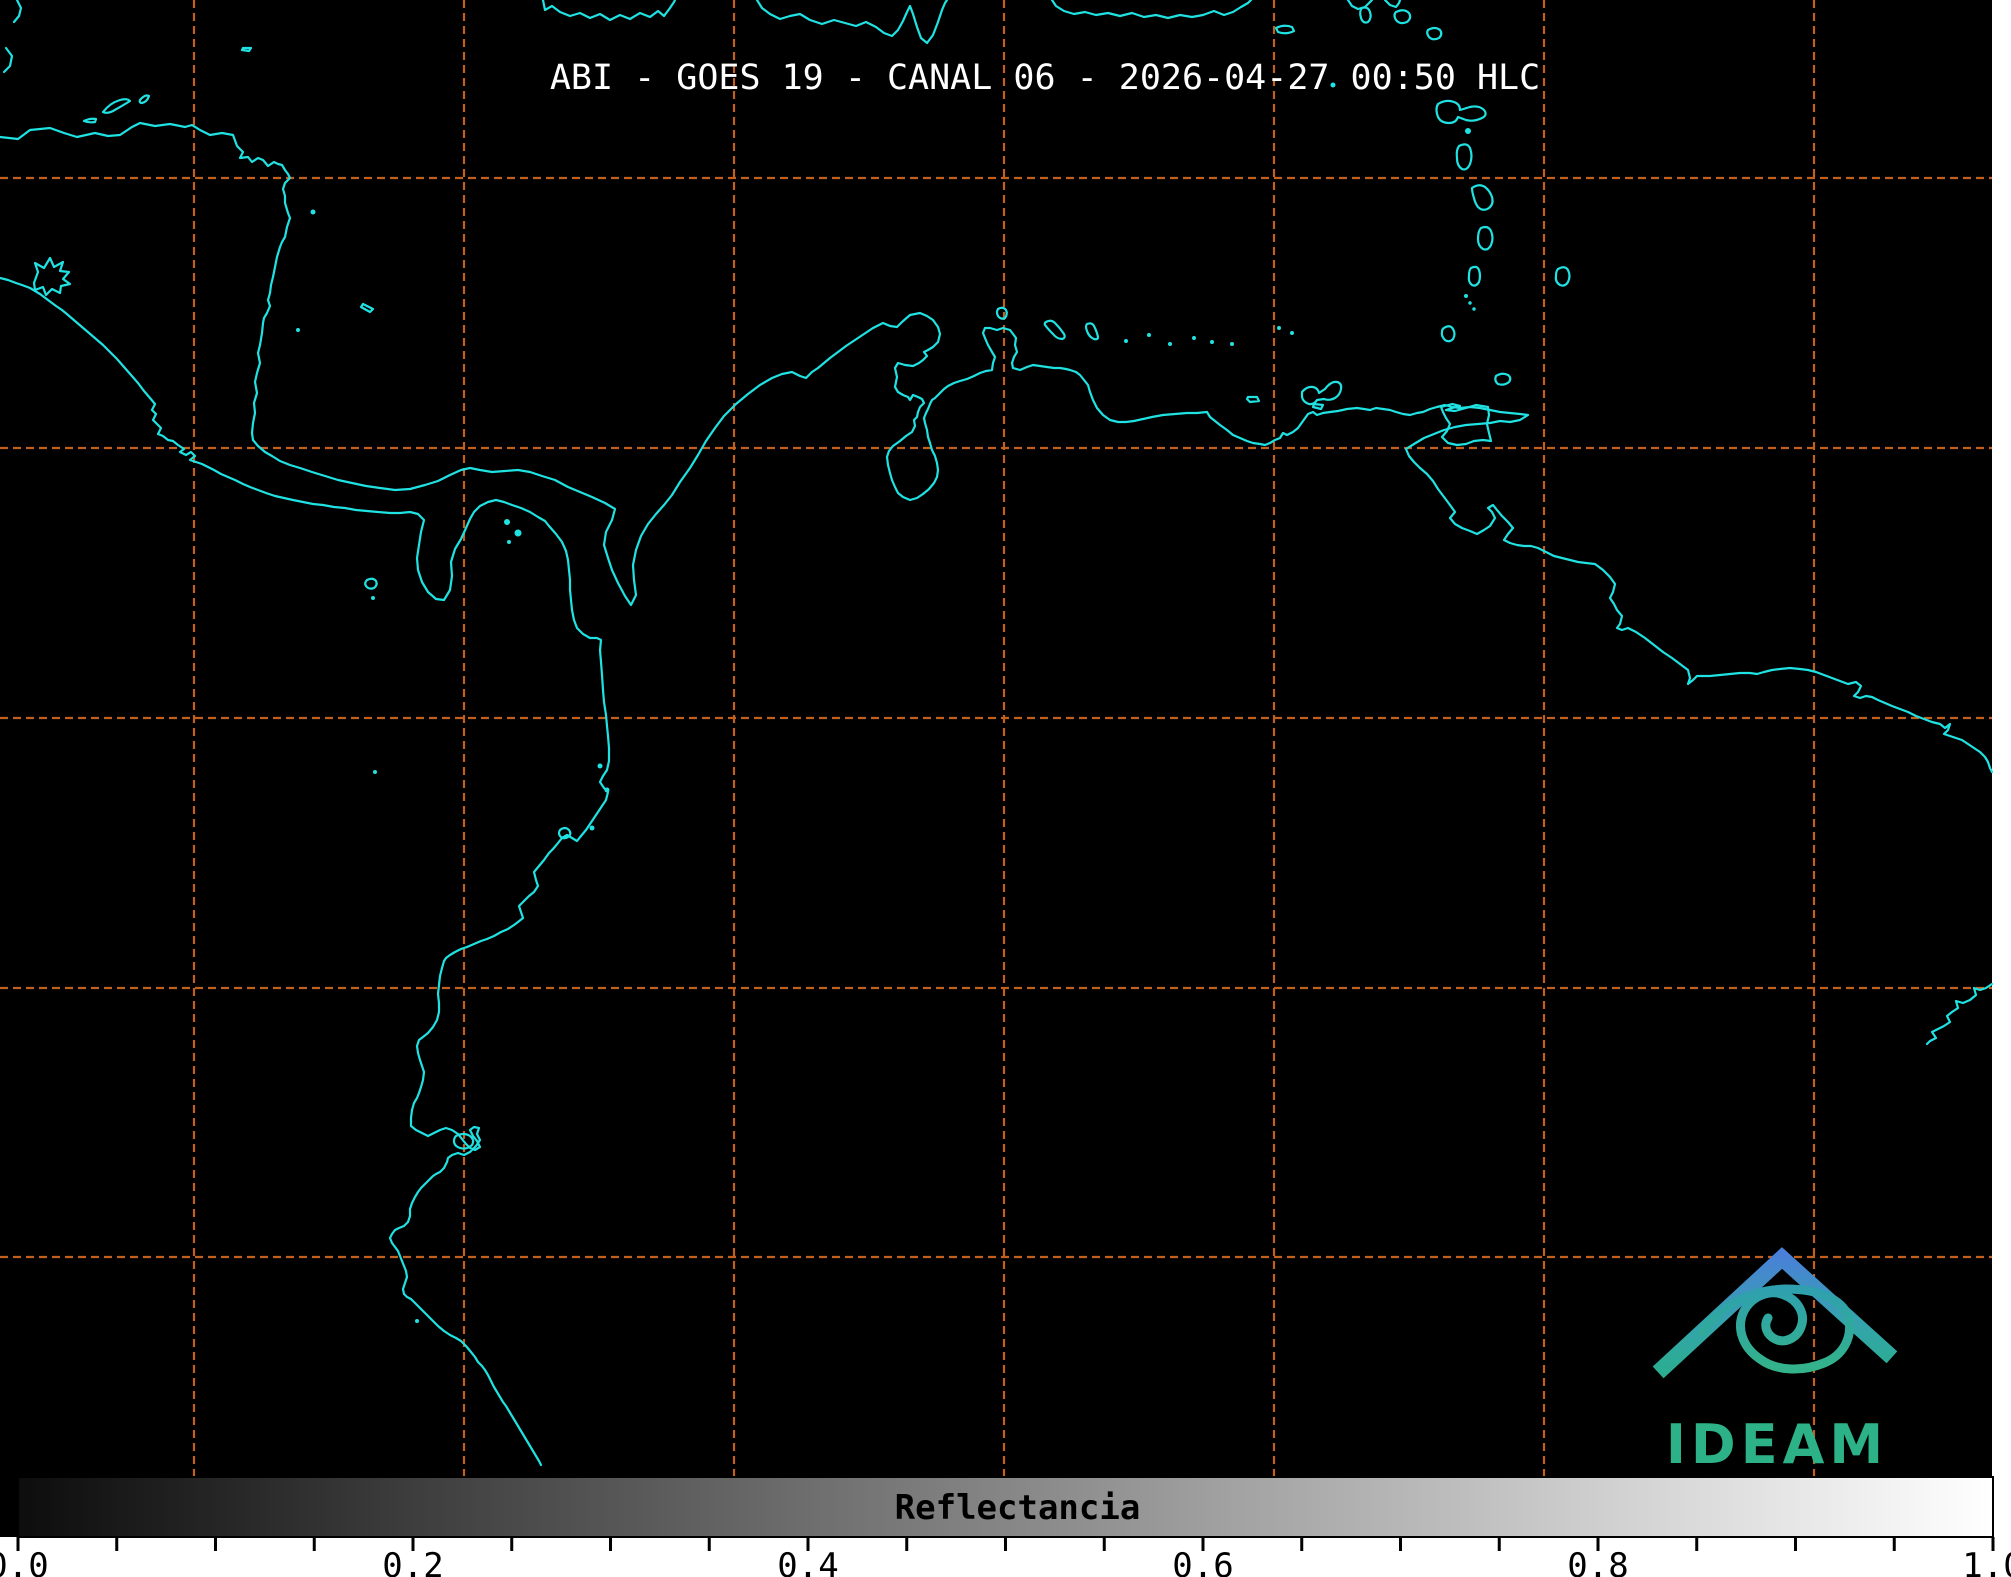 The width and height of the screenshot is (2011, 1577). Describe the element at coordinates (1005, 1544) in the screenshot. I see `colorbar-ticks` at that location.